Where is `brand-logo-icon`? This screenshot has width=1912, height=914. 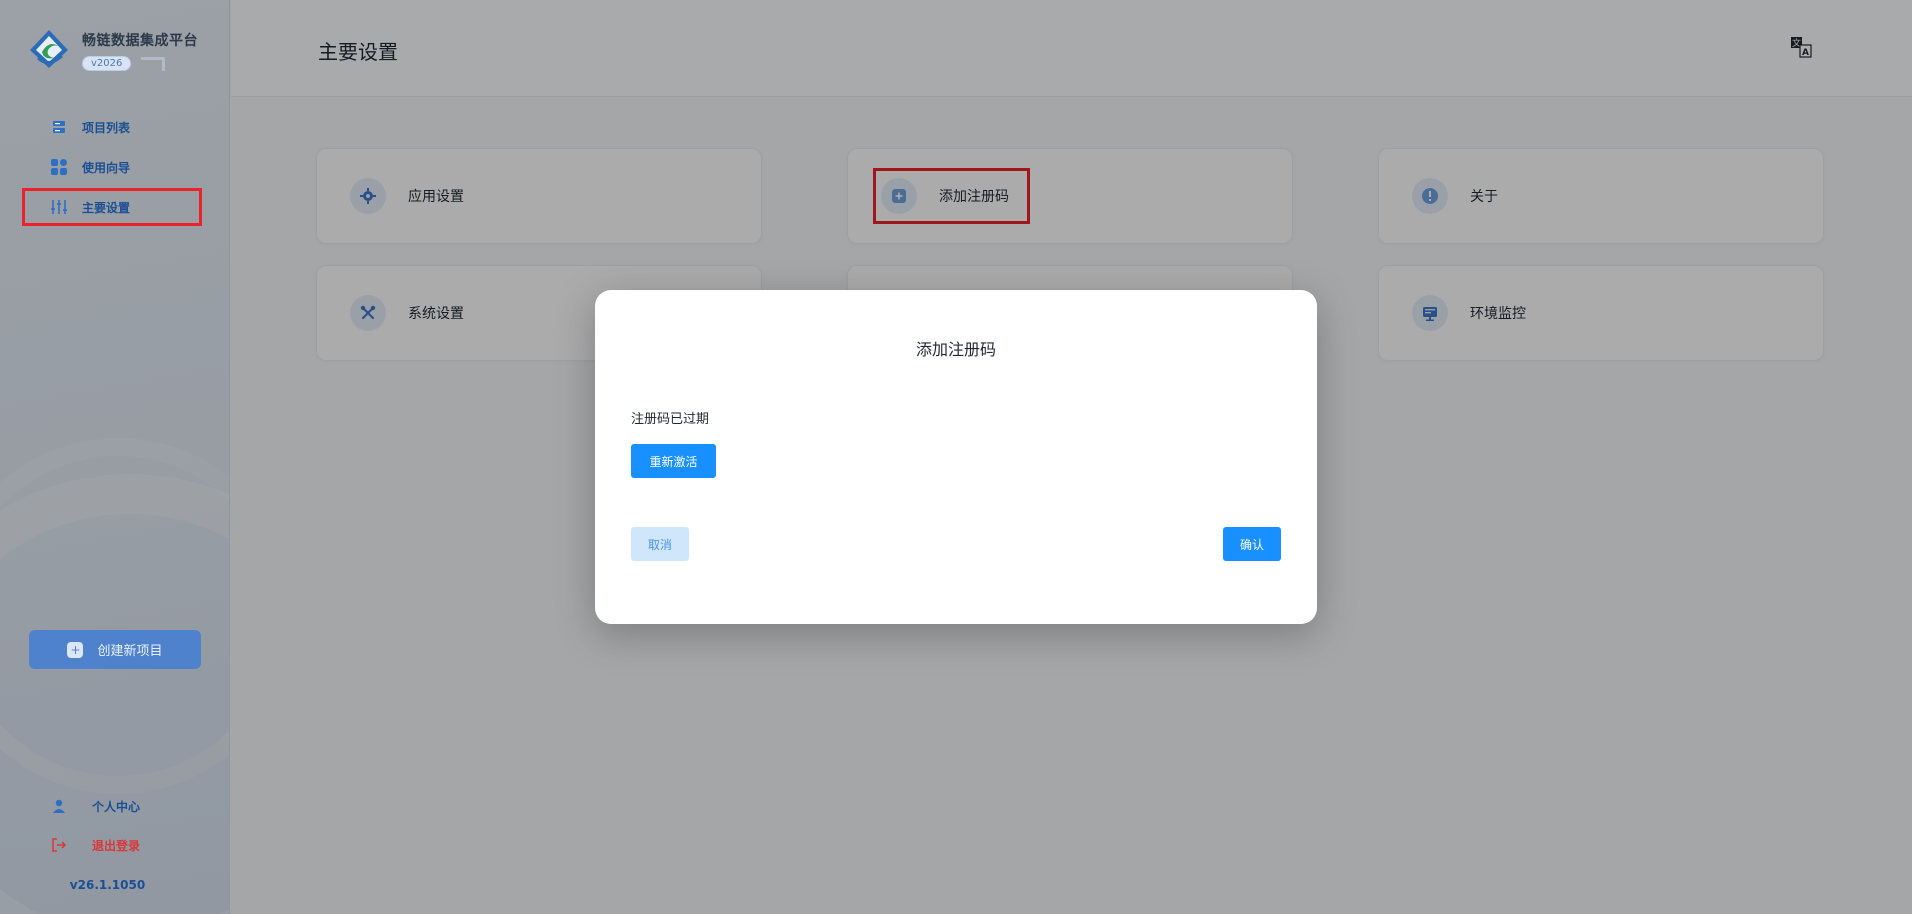
brand-logo-icon is located at coordinates (49, 49).